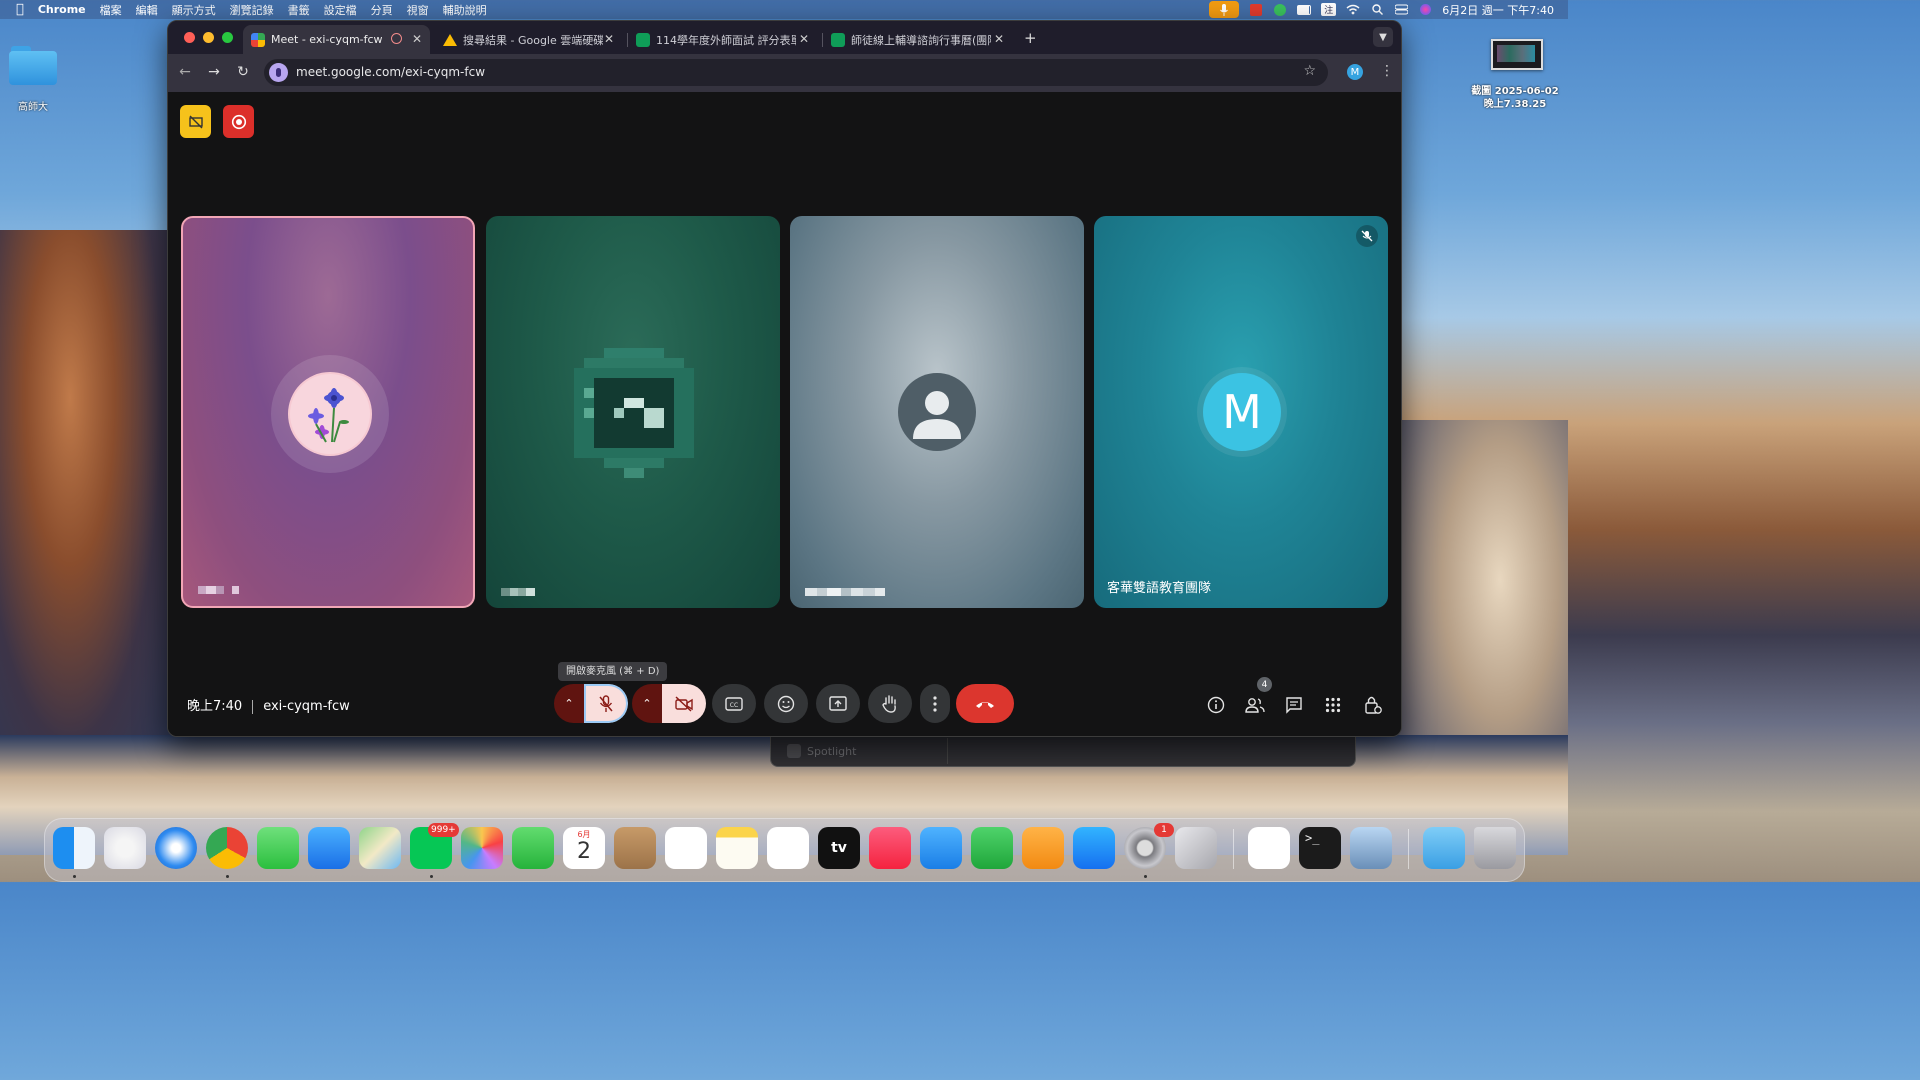 Image resolution: width=1920 pixels, height=1080 pixels. Describe the element at coordinates (635, 848) in the screenshot. I see `contacts-icon` at that location.